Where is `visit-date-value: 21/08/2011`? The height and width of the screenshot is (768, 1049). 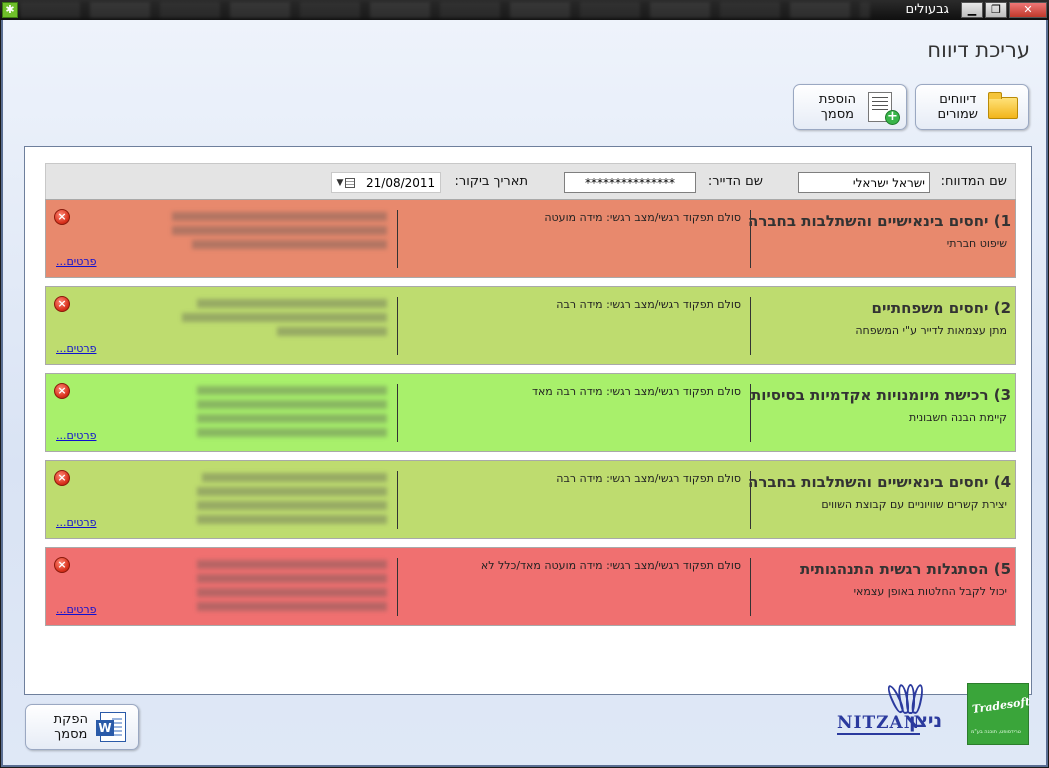 visit-date-value: 21/08/2011 is located at coordinates (401, 182).